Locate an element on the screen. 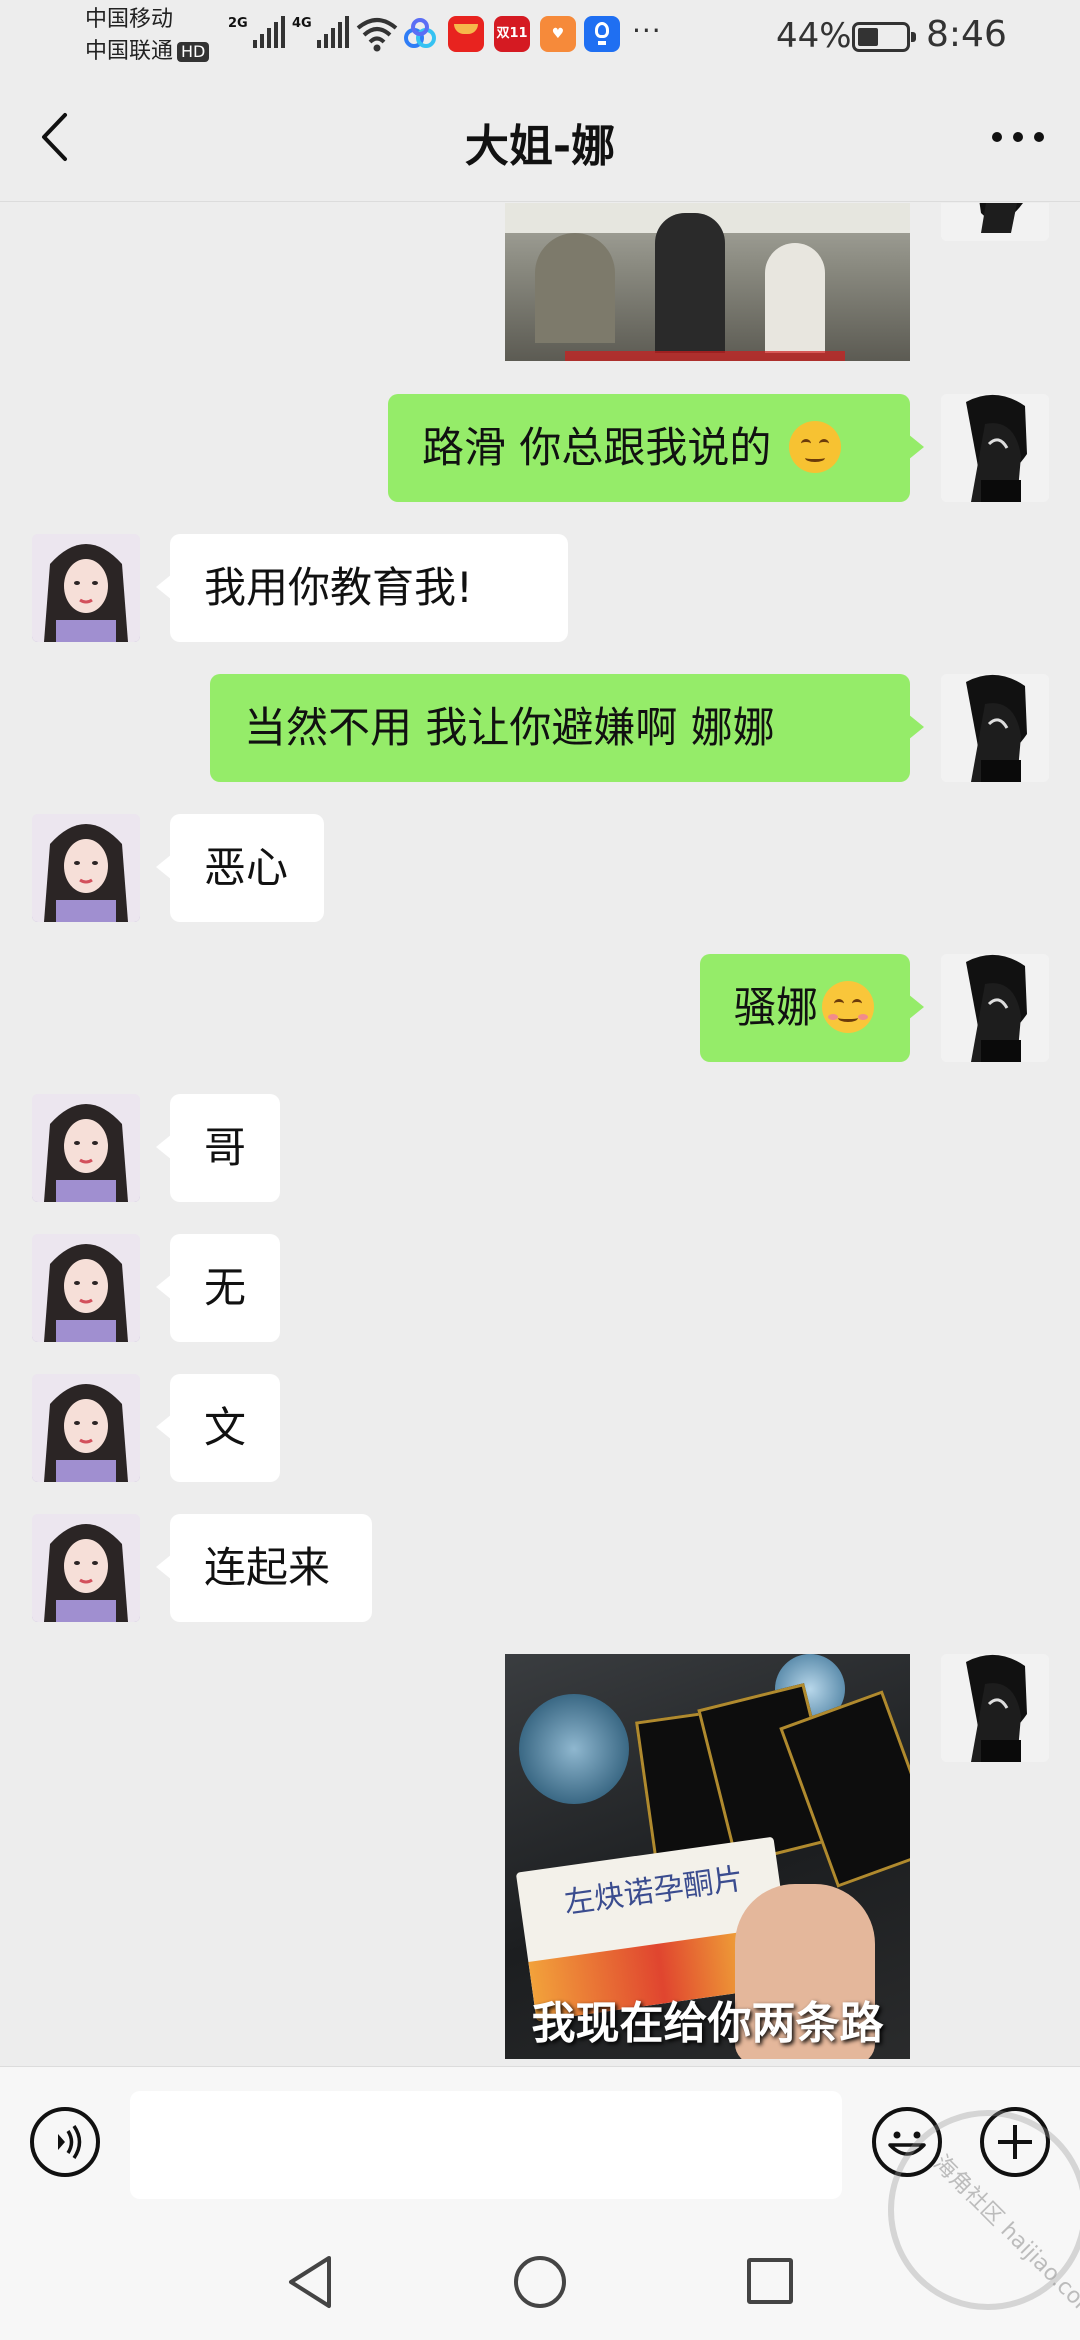  square-recent-icon is located at coordinates (770, 2281).